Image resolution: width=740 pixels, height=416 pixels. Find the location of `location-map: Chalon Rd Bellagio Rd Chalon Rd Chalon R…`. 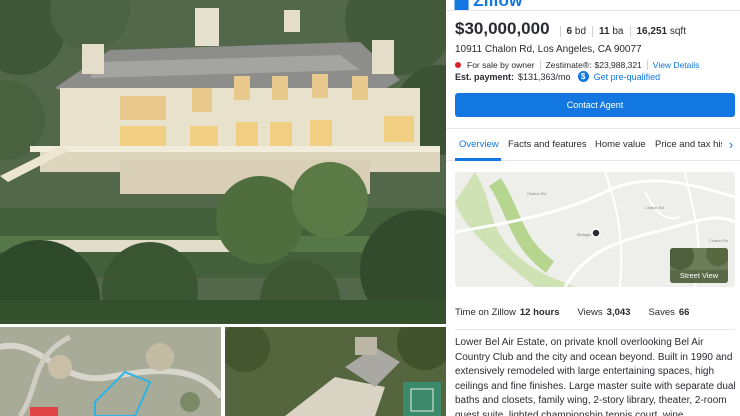

location-map: Chalon Rd Bellagio Rd Chalon Rd Chalon R… is located at coordinates (595, 229).